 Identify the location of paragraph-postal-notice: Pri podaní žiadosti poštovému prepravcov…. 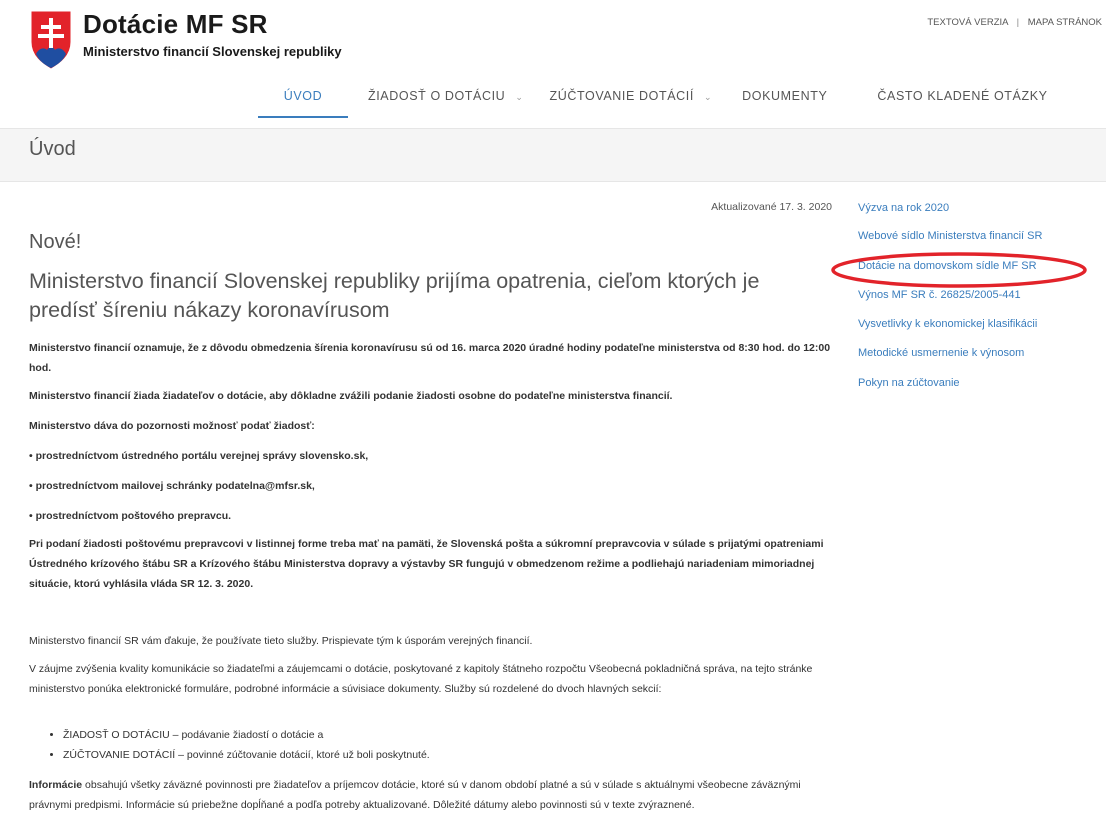
(426, 564).